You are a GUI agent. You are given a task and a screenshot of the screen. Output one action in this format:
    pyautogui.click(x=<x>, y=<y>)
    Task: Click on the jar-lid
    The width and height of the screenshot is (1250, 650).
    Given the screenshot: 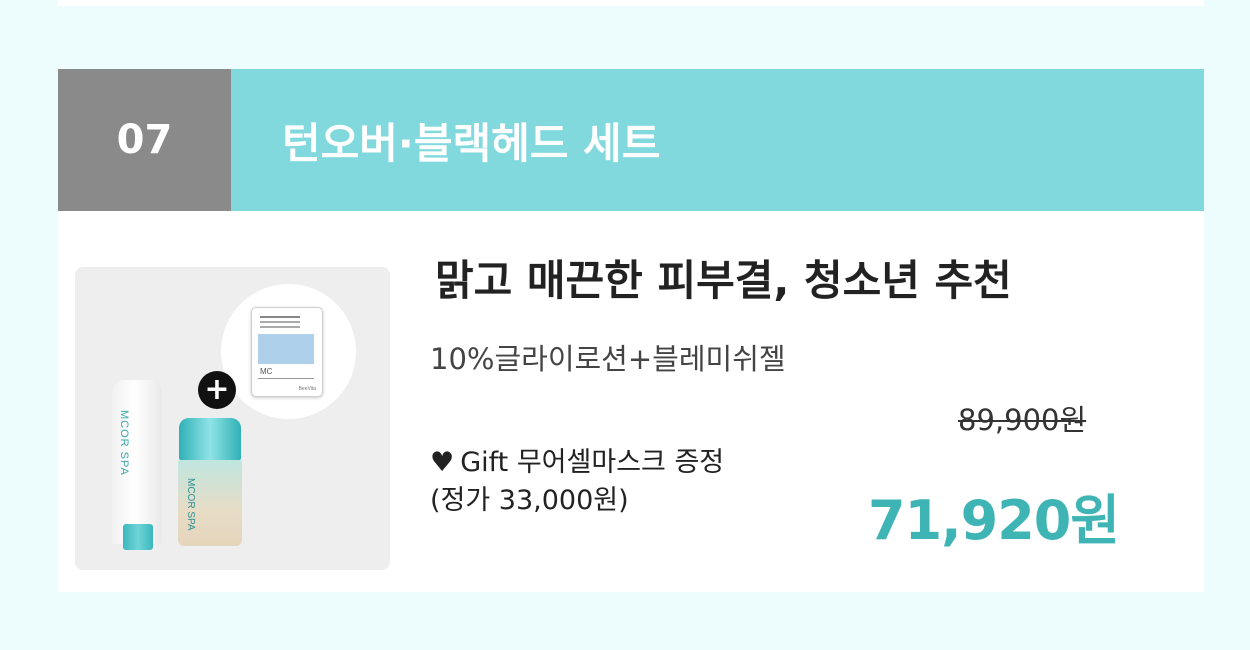 What is the action you would take?
    pyautogui.click(x=210, y=439)
    